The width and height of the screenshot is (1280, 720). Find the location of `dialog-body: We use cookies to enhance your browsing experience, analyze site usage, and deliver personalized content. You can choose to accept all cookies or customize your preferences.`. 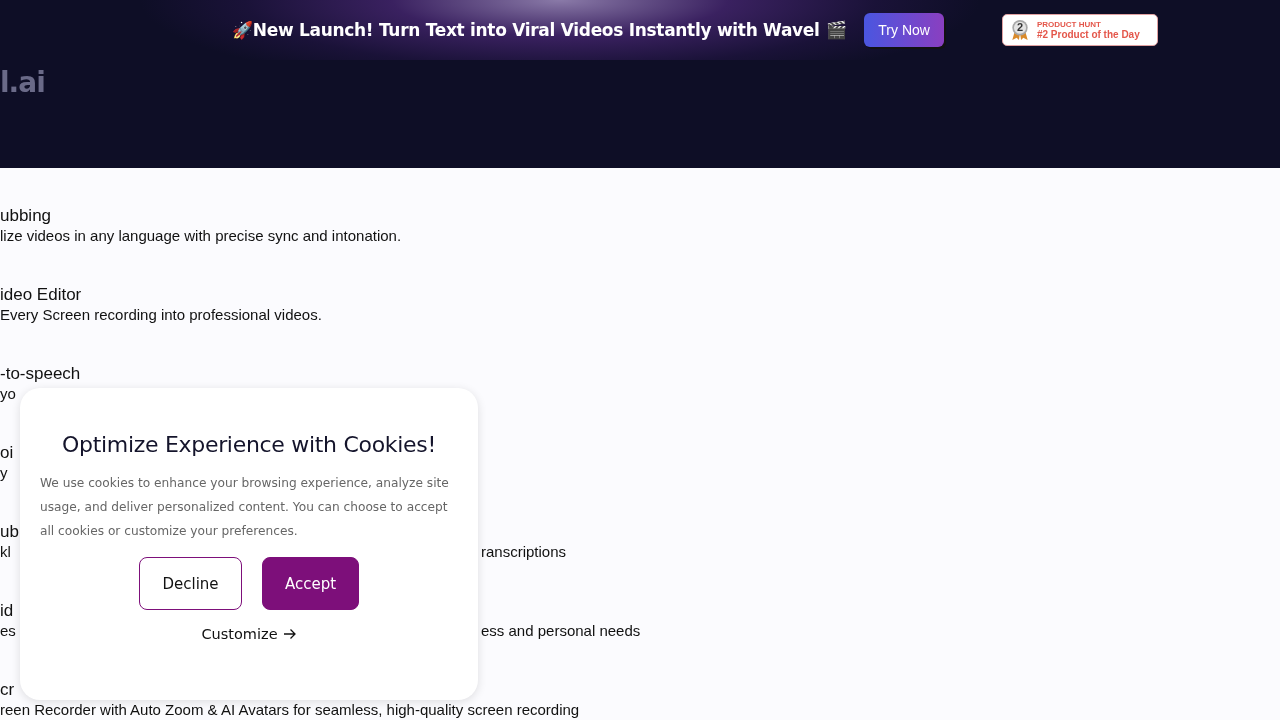

dialog-body: We use cookies to enhance your browsing experience, analyze site usage, and deliver personalized content. You can choose to accept all cookies or customize your preferences. is located at coordinates (245, 507).